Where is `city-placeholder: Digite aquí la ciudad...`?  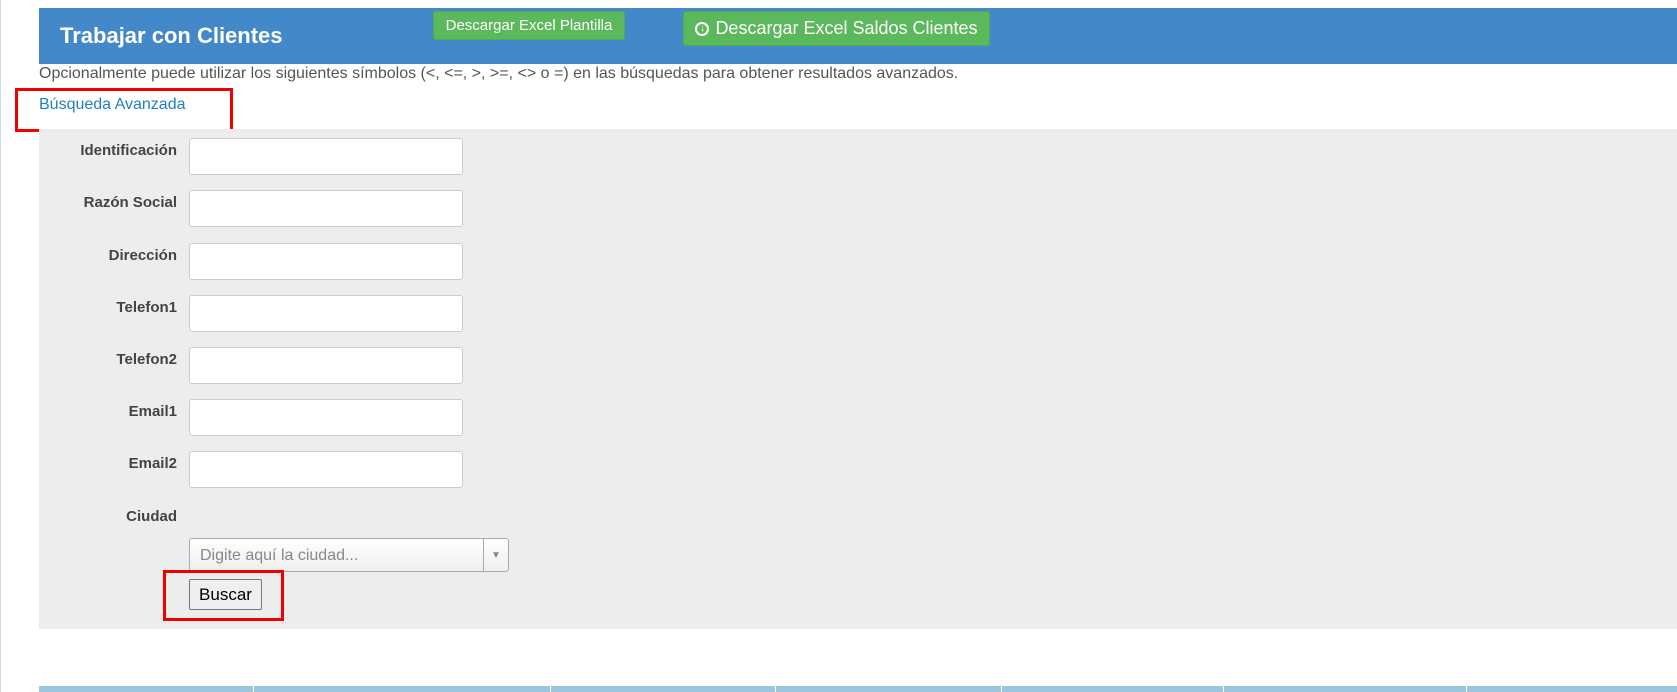 city-placeholder: Digite aquí la ciudad... is located at coordinates (279, 555).